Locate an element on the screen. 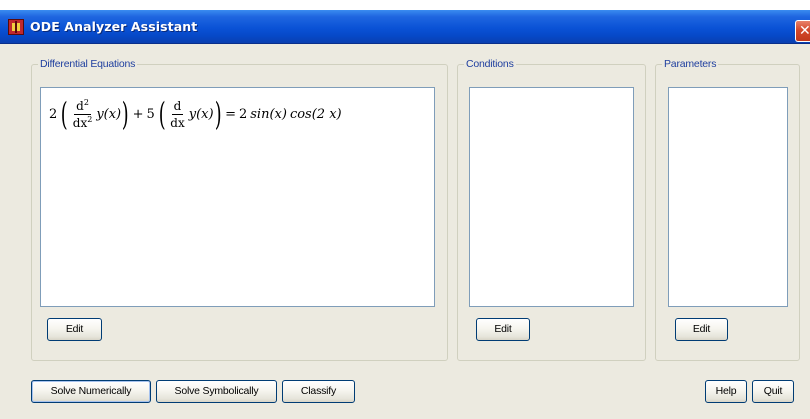 This screenshot has width=810, height=419. close-icon: ✕ is located at coordinates (802, 31).